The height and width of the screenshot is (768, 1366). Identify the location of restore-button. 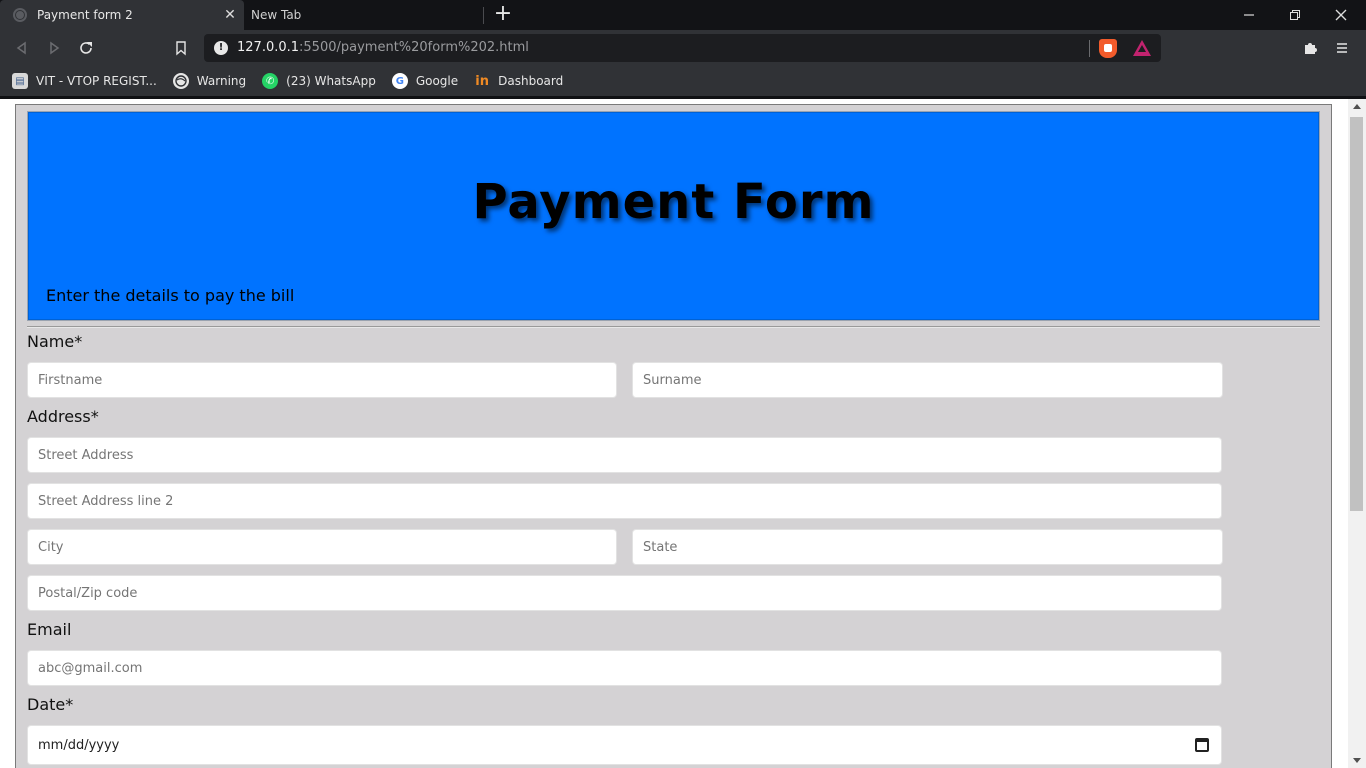
(1295, 15).